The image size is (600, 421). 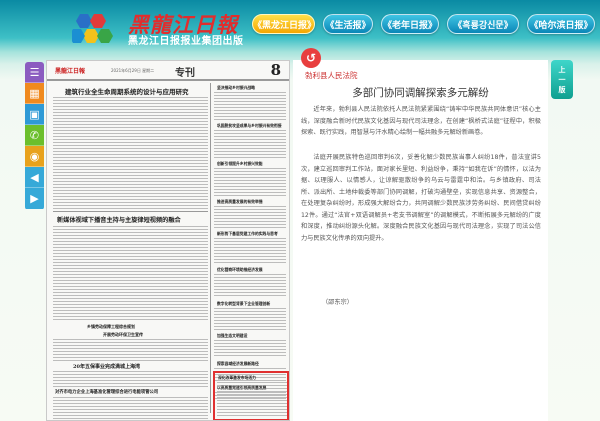 What do you see at coordinates (106, 366) in the screenshot?
I see `headline-5: 20年五保事业完成满城上海湾` at bounding box center [106, 366].